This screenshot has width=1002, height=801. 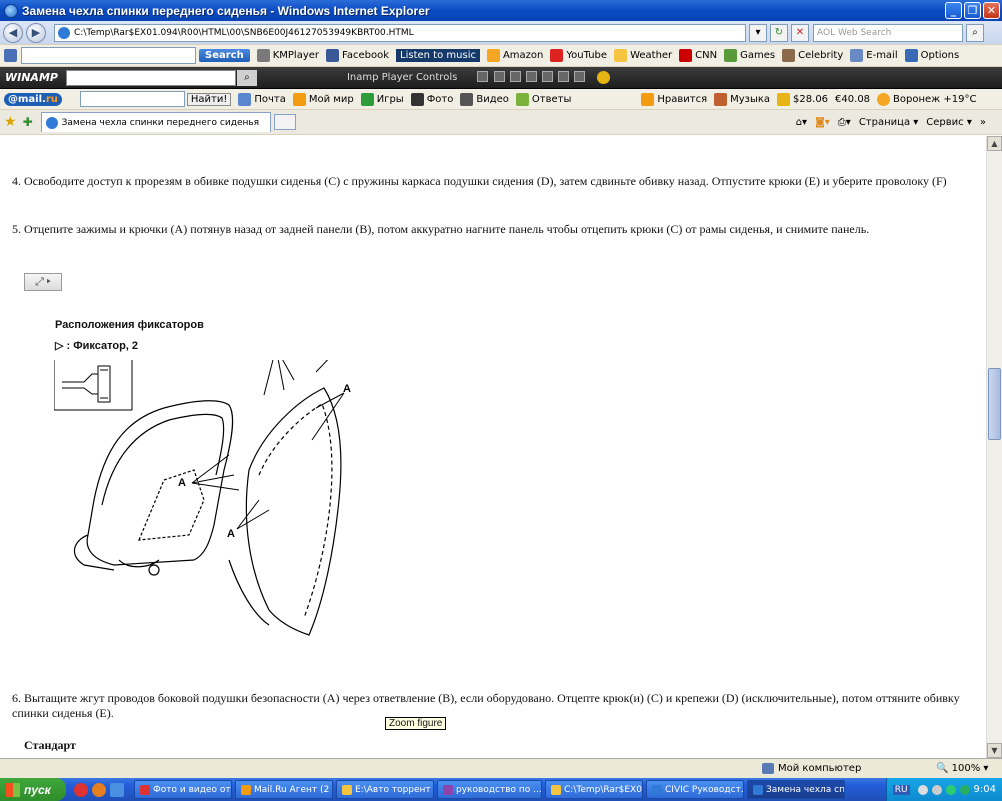 What do you see at coordinates (789, 55) in the screenshot?
I see `celebrity-icon` at bounding box center [789, 55].